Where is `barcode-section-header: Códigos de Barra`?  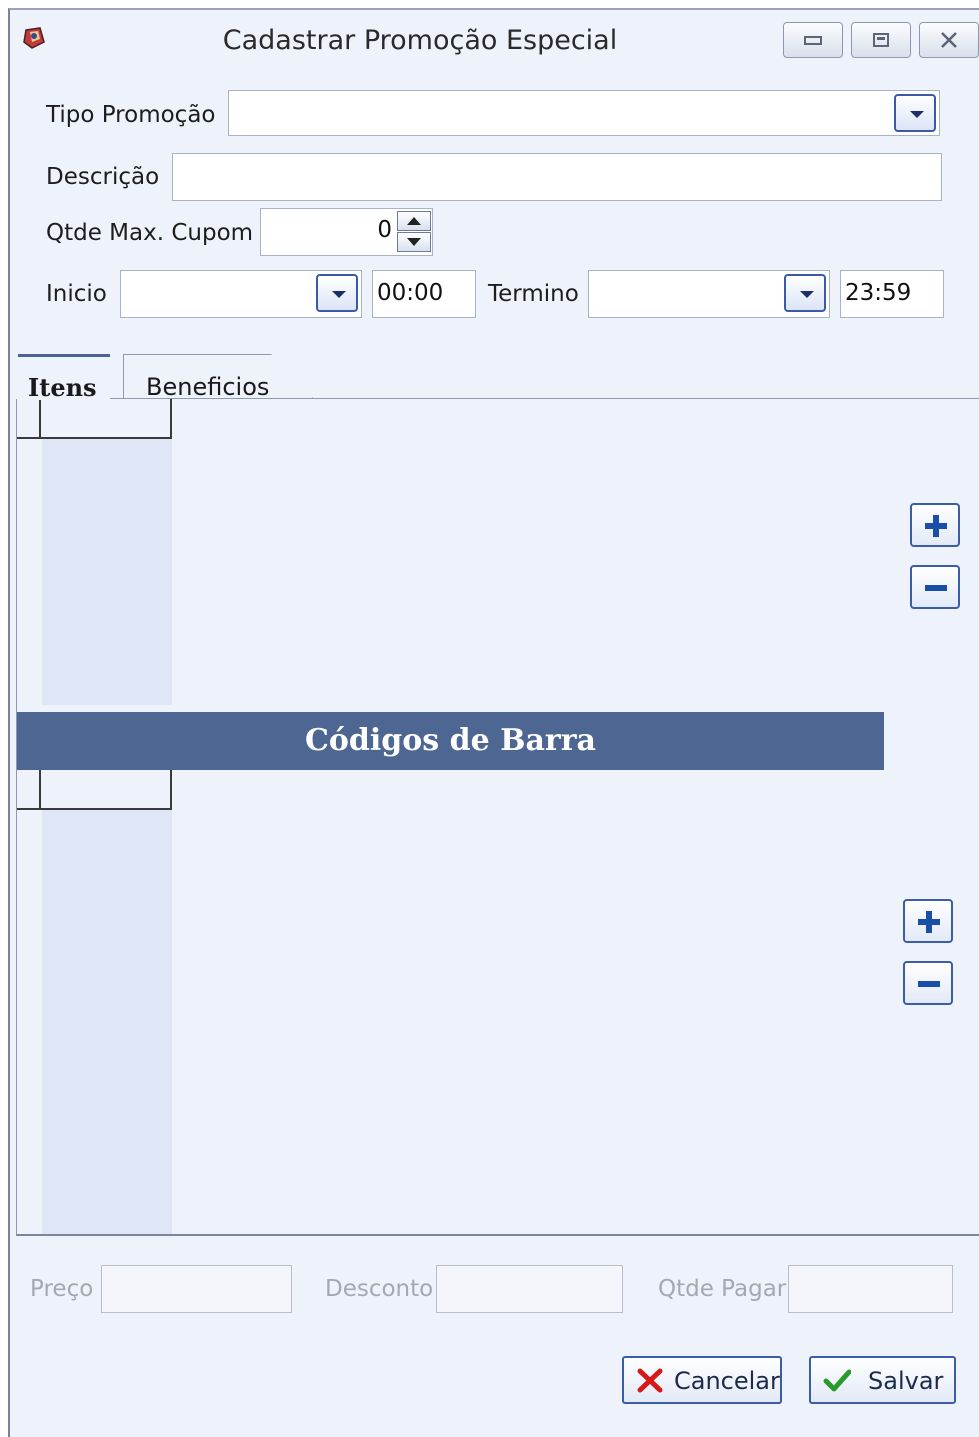 barcode-section-header: Códigos de Barra is located at coordinates (450, 741).